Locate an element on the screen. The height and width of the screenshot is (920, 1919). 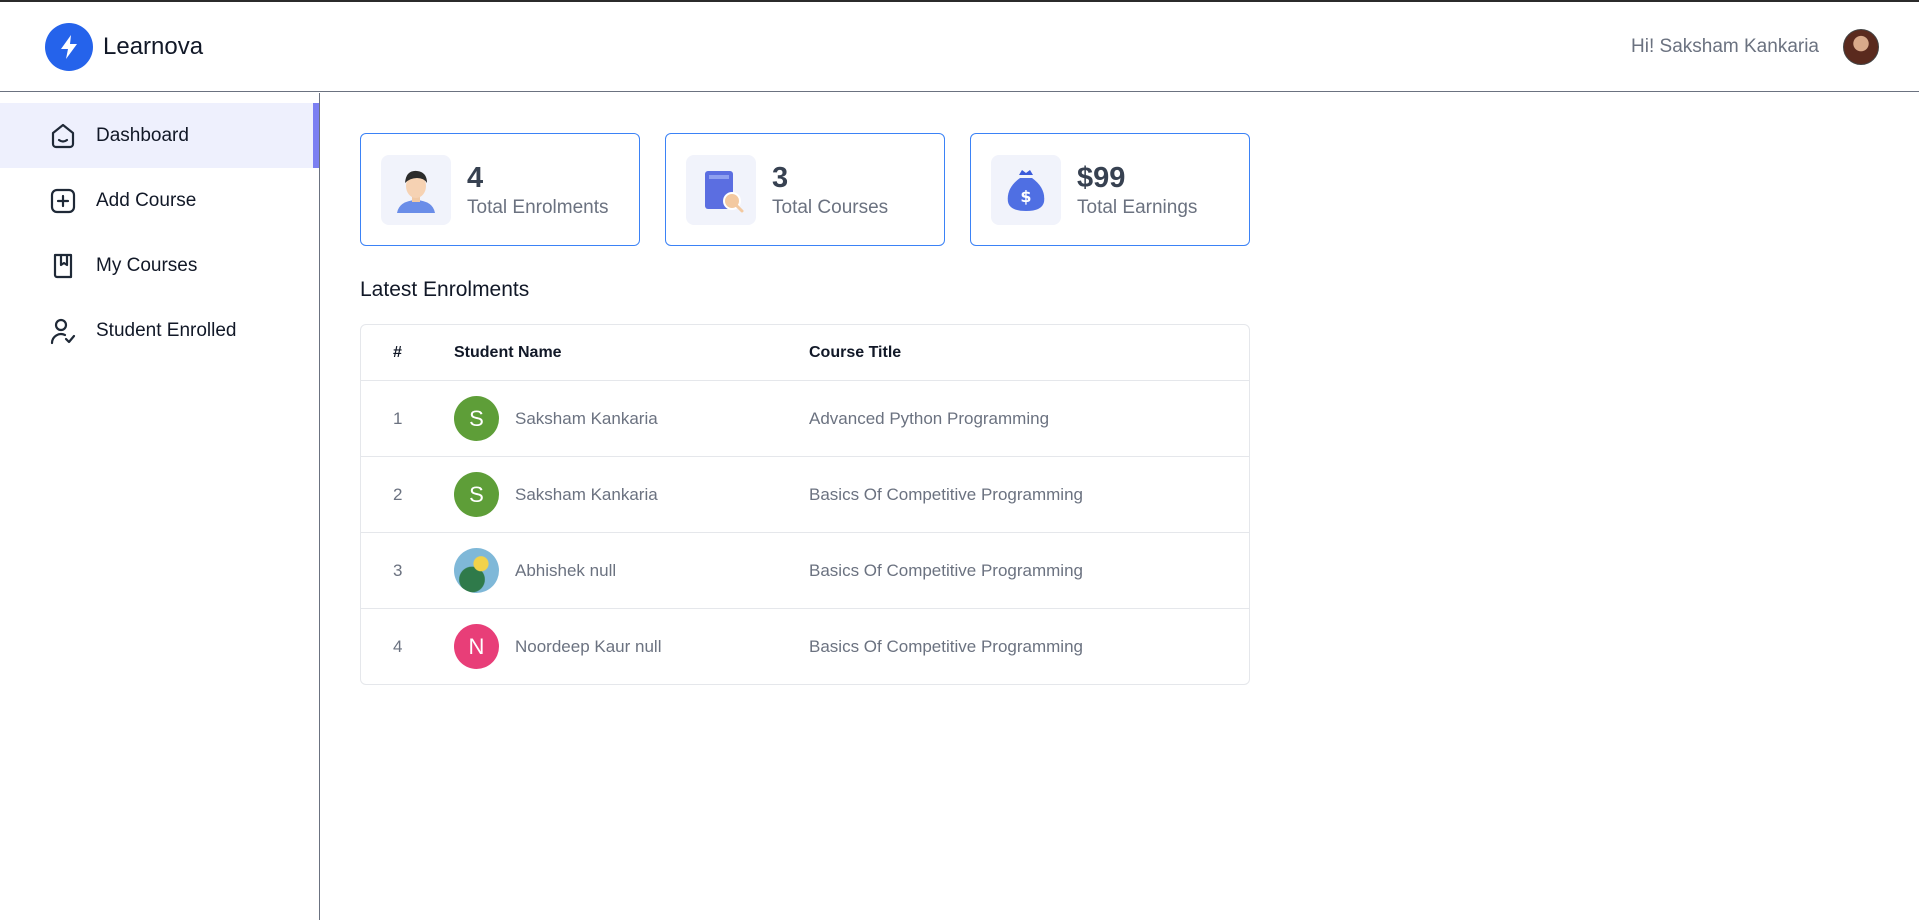
stat-card-enrolments: 4 Total Enrolments is located at coordinates (500, 189).